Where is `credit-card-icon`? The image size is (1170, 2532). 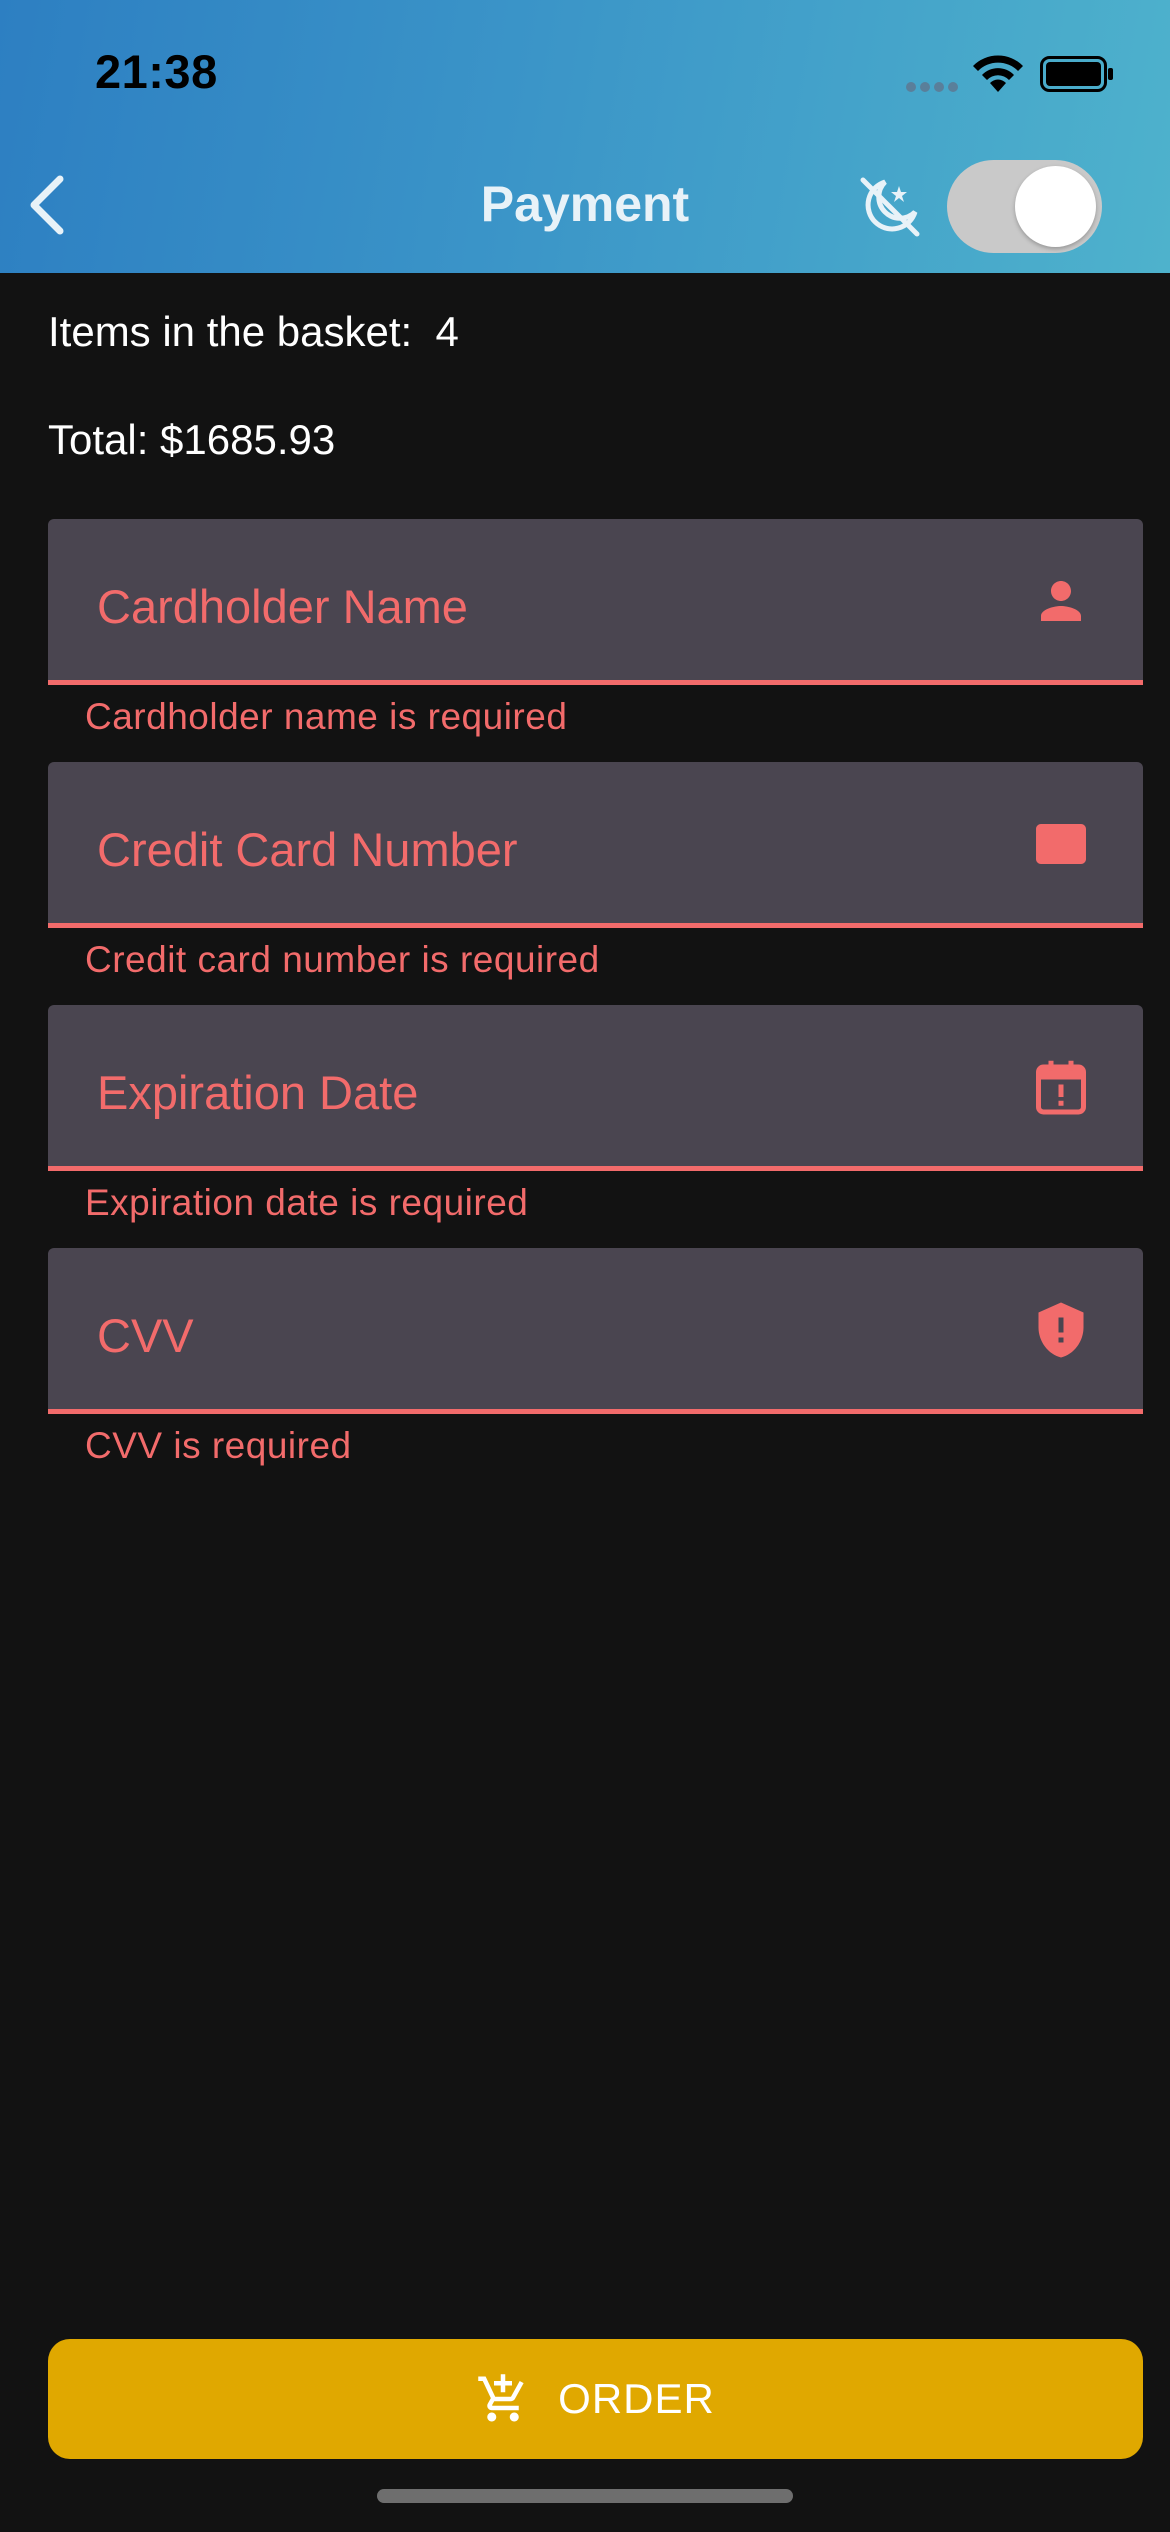
credit-card-icon is located at coordinates (1061, 844).